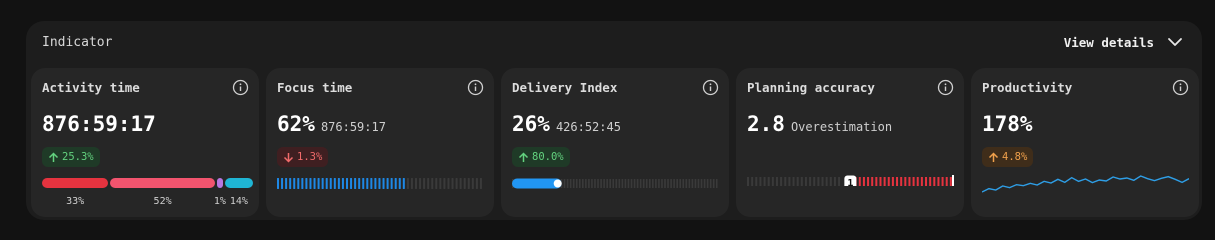 The width and height of the screenshot is (1215, 240). I want to click on focus-value: 62%, so click(296, 124).